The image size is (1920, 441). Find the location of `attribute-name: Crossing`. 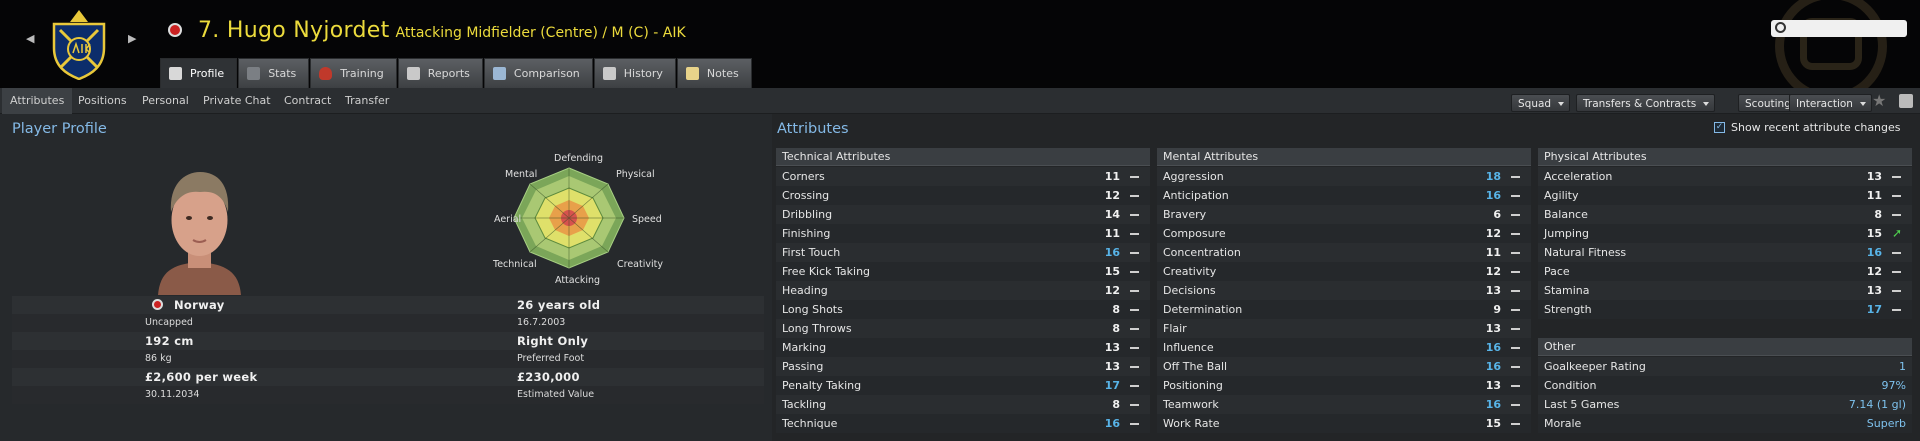

attribute-name: Crossing is located at coordinates (806, 195).